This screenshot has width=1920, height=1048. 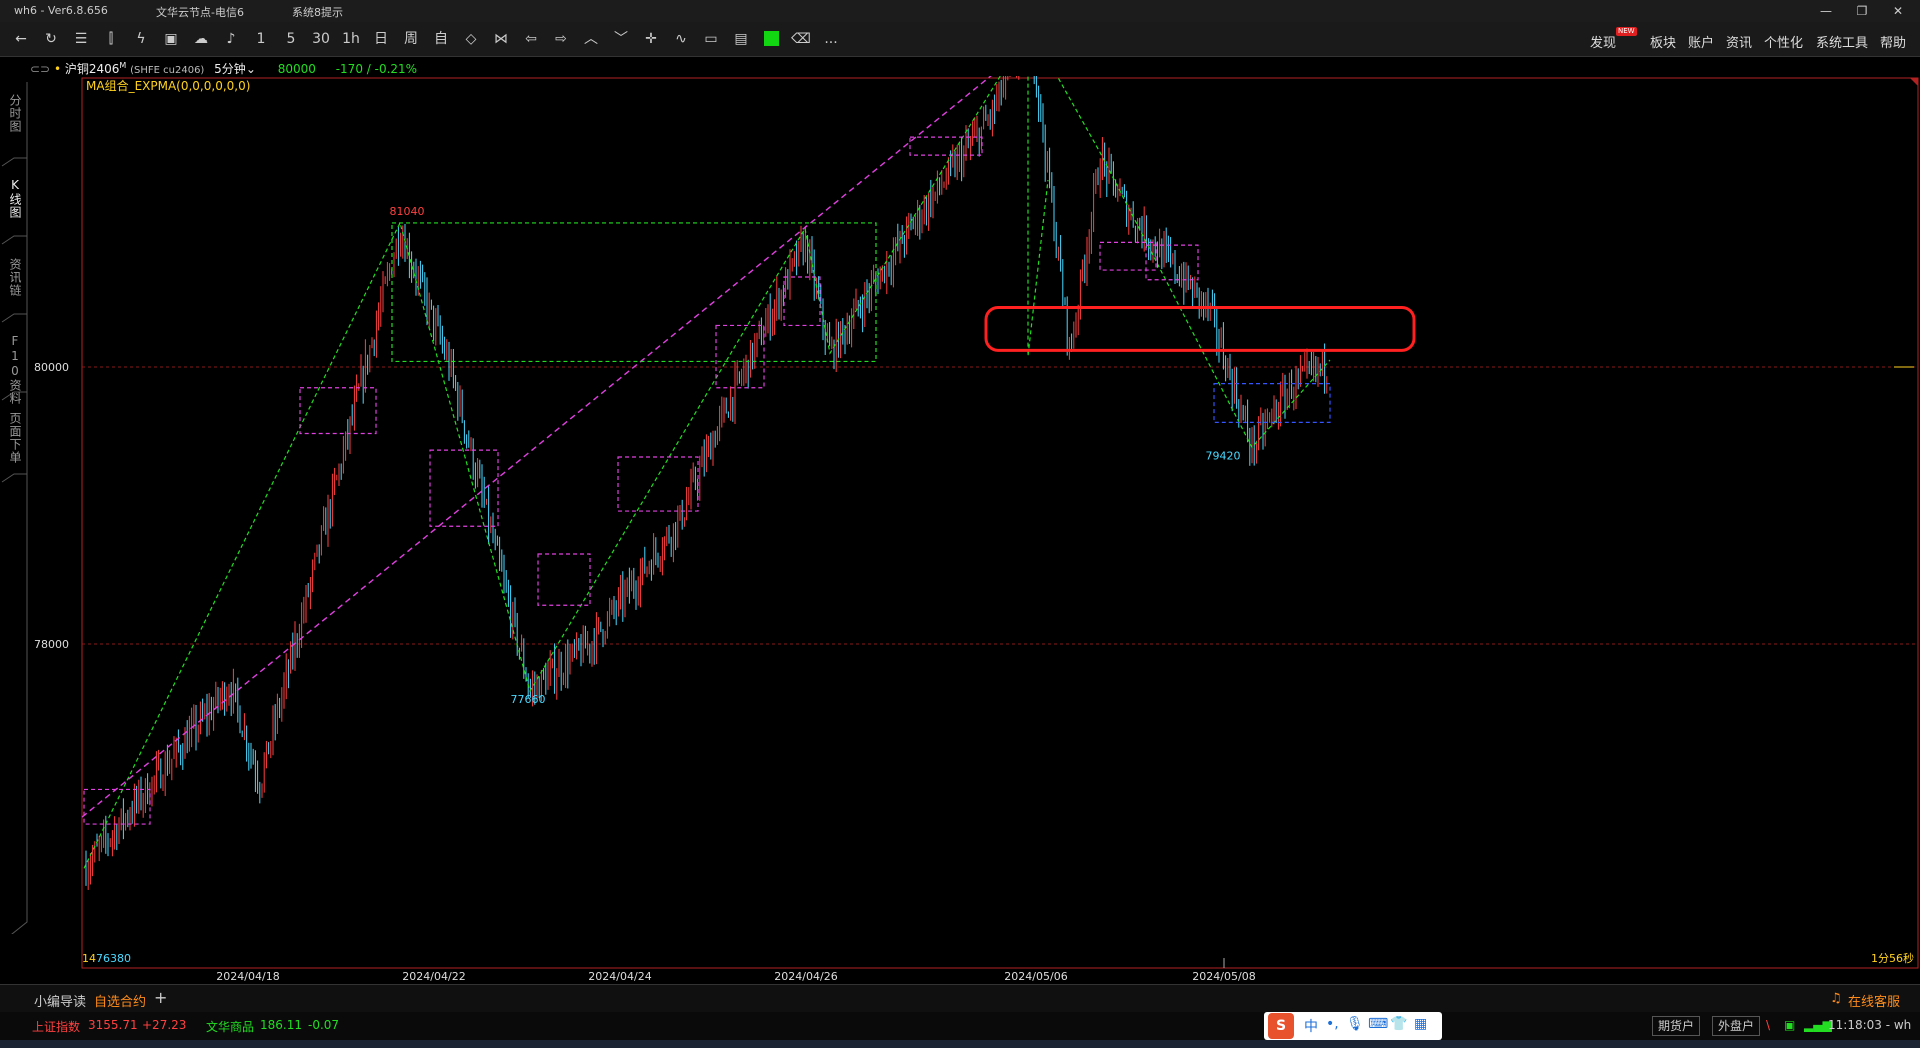 I want to click on list-icon: ☰, so click(x=81, y=39).